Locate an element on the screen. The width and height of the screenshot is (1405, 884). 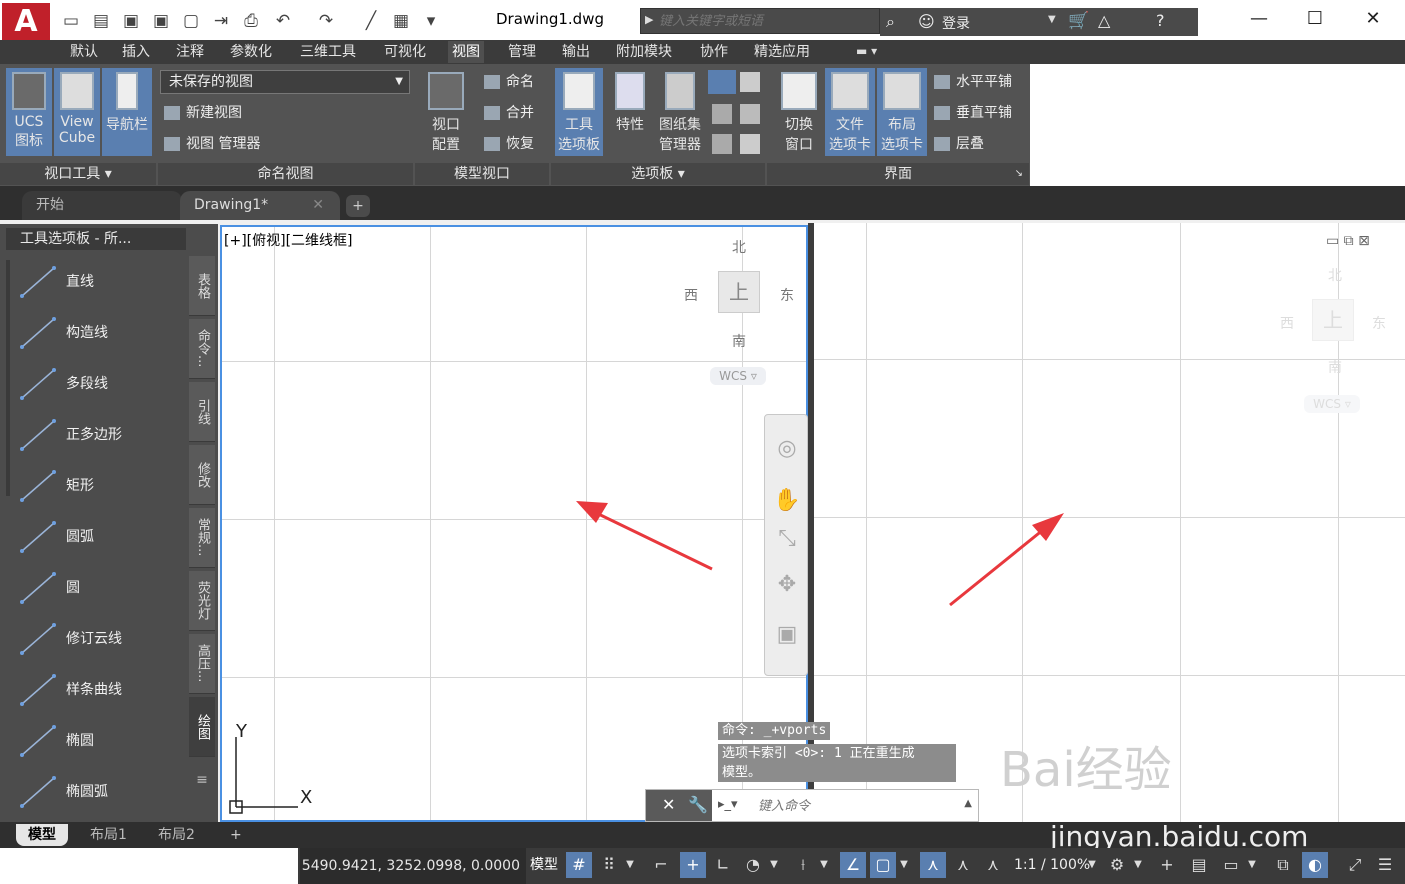
wcs-menu: WCS ▿ is located at coordinates (738, 376).